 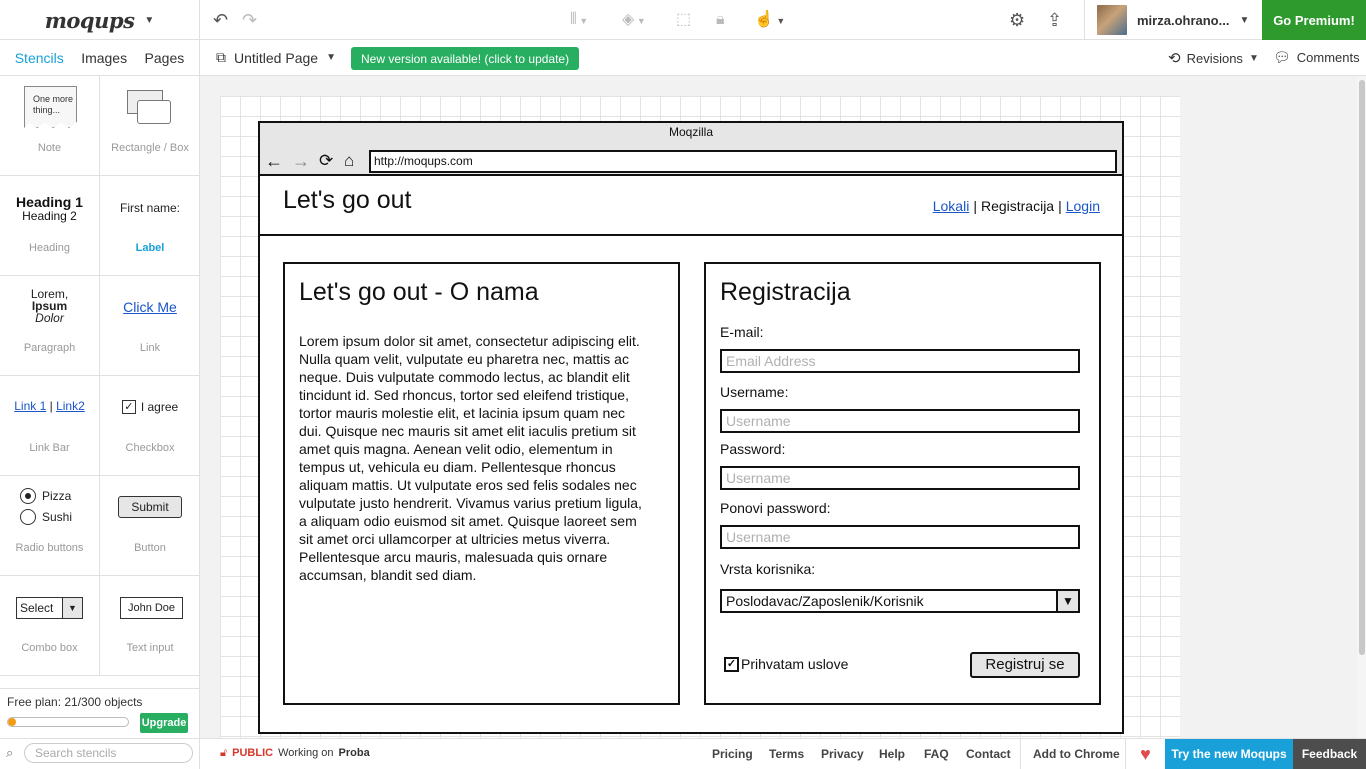 I want to click on email-field: Email Address, so click(x=900, y=361).